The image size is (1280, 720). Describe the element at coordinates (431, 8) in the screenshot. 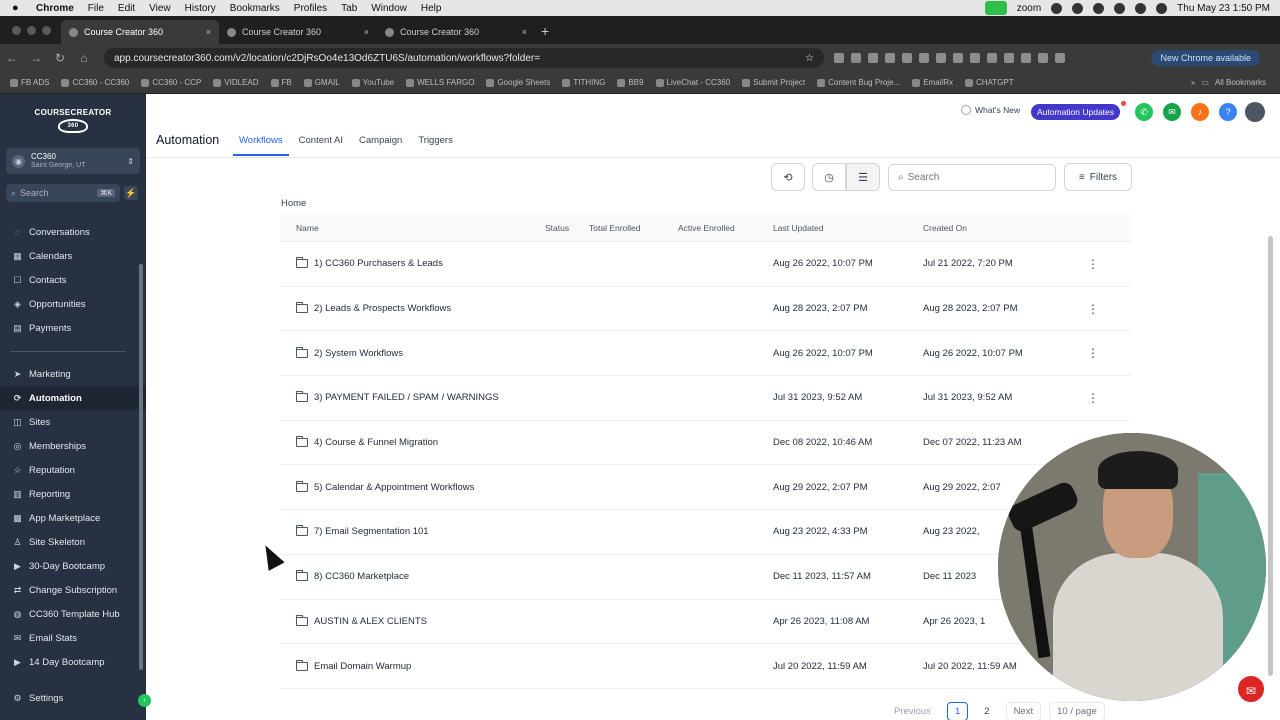

I see `menu-help: Help` at that location.